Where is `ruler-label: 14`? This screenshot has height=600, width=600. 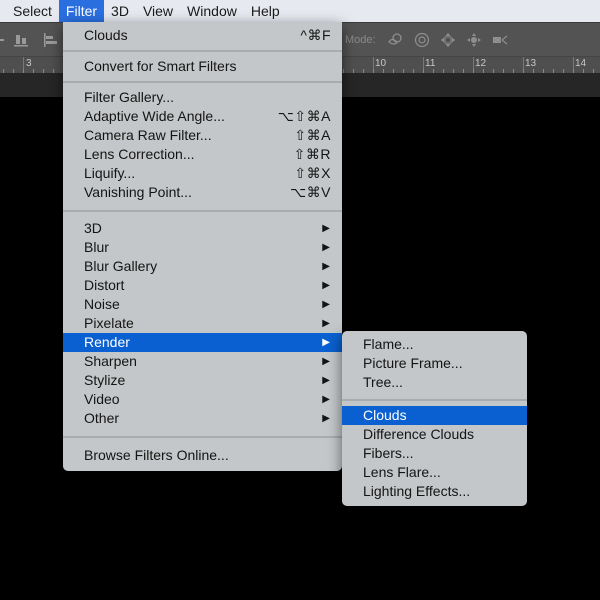
ruler-label: 14 is located at coordinates (581, 63).